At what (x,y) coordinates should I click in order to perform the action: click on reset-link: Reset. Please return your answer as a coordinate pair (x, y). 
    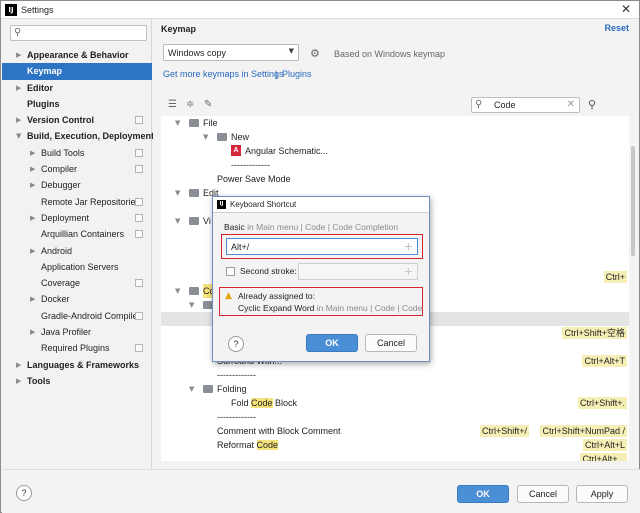
    Looking at the image, I should click on (616, 28).